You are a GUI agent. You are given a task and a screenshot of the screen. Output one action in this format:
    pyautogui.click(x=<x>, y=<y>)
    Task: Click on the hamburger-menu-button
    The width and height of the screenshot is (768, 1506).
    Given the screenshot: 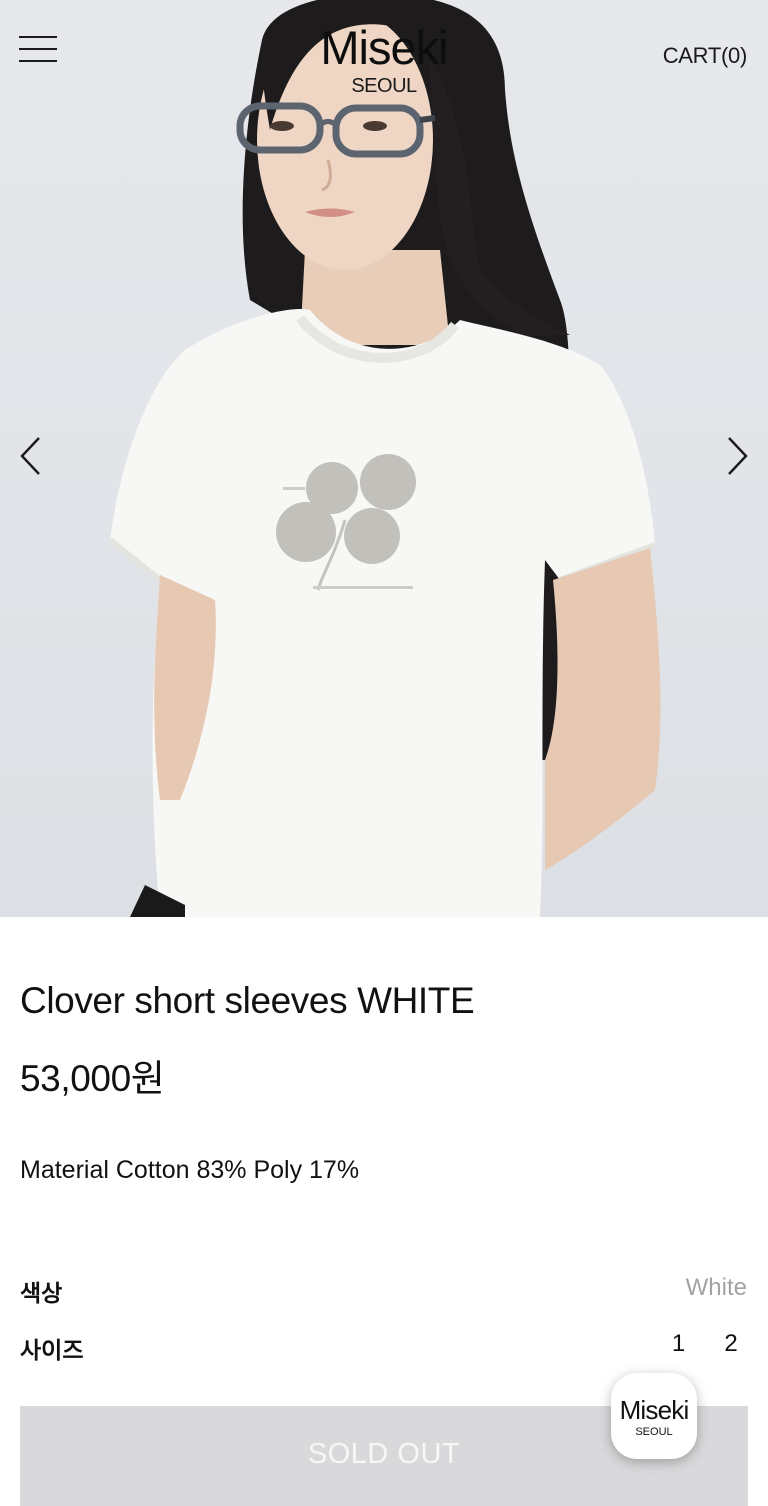 What is the action you would take?
    pyautogui.click(x=38, y=50)
    